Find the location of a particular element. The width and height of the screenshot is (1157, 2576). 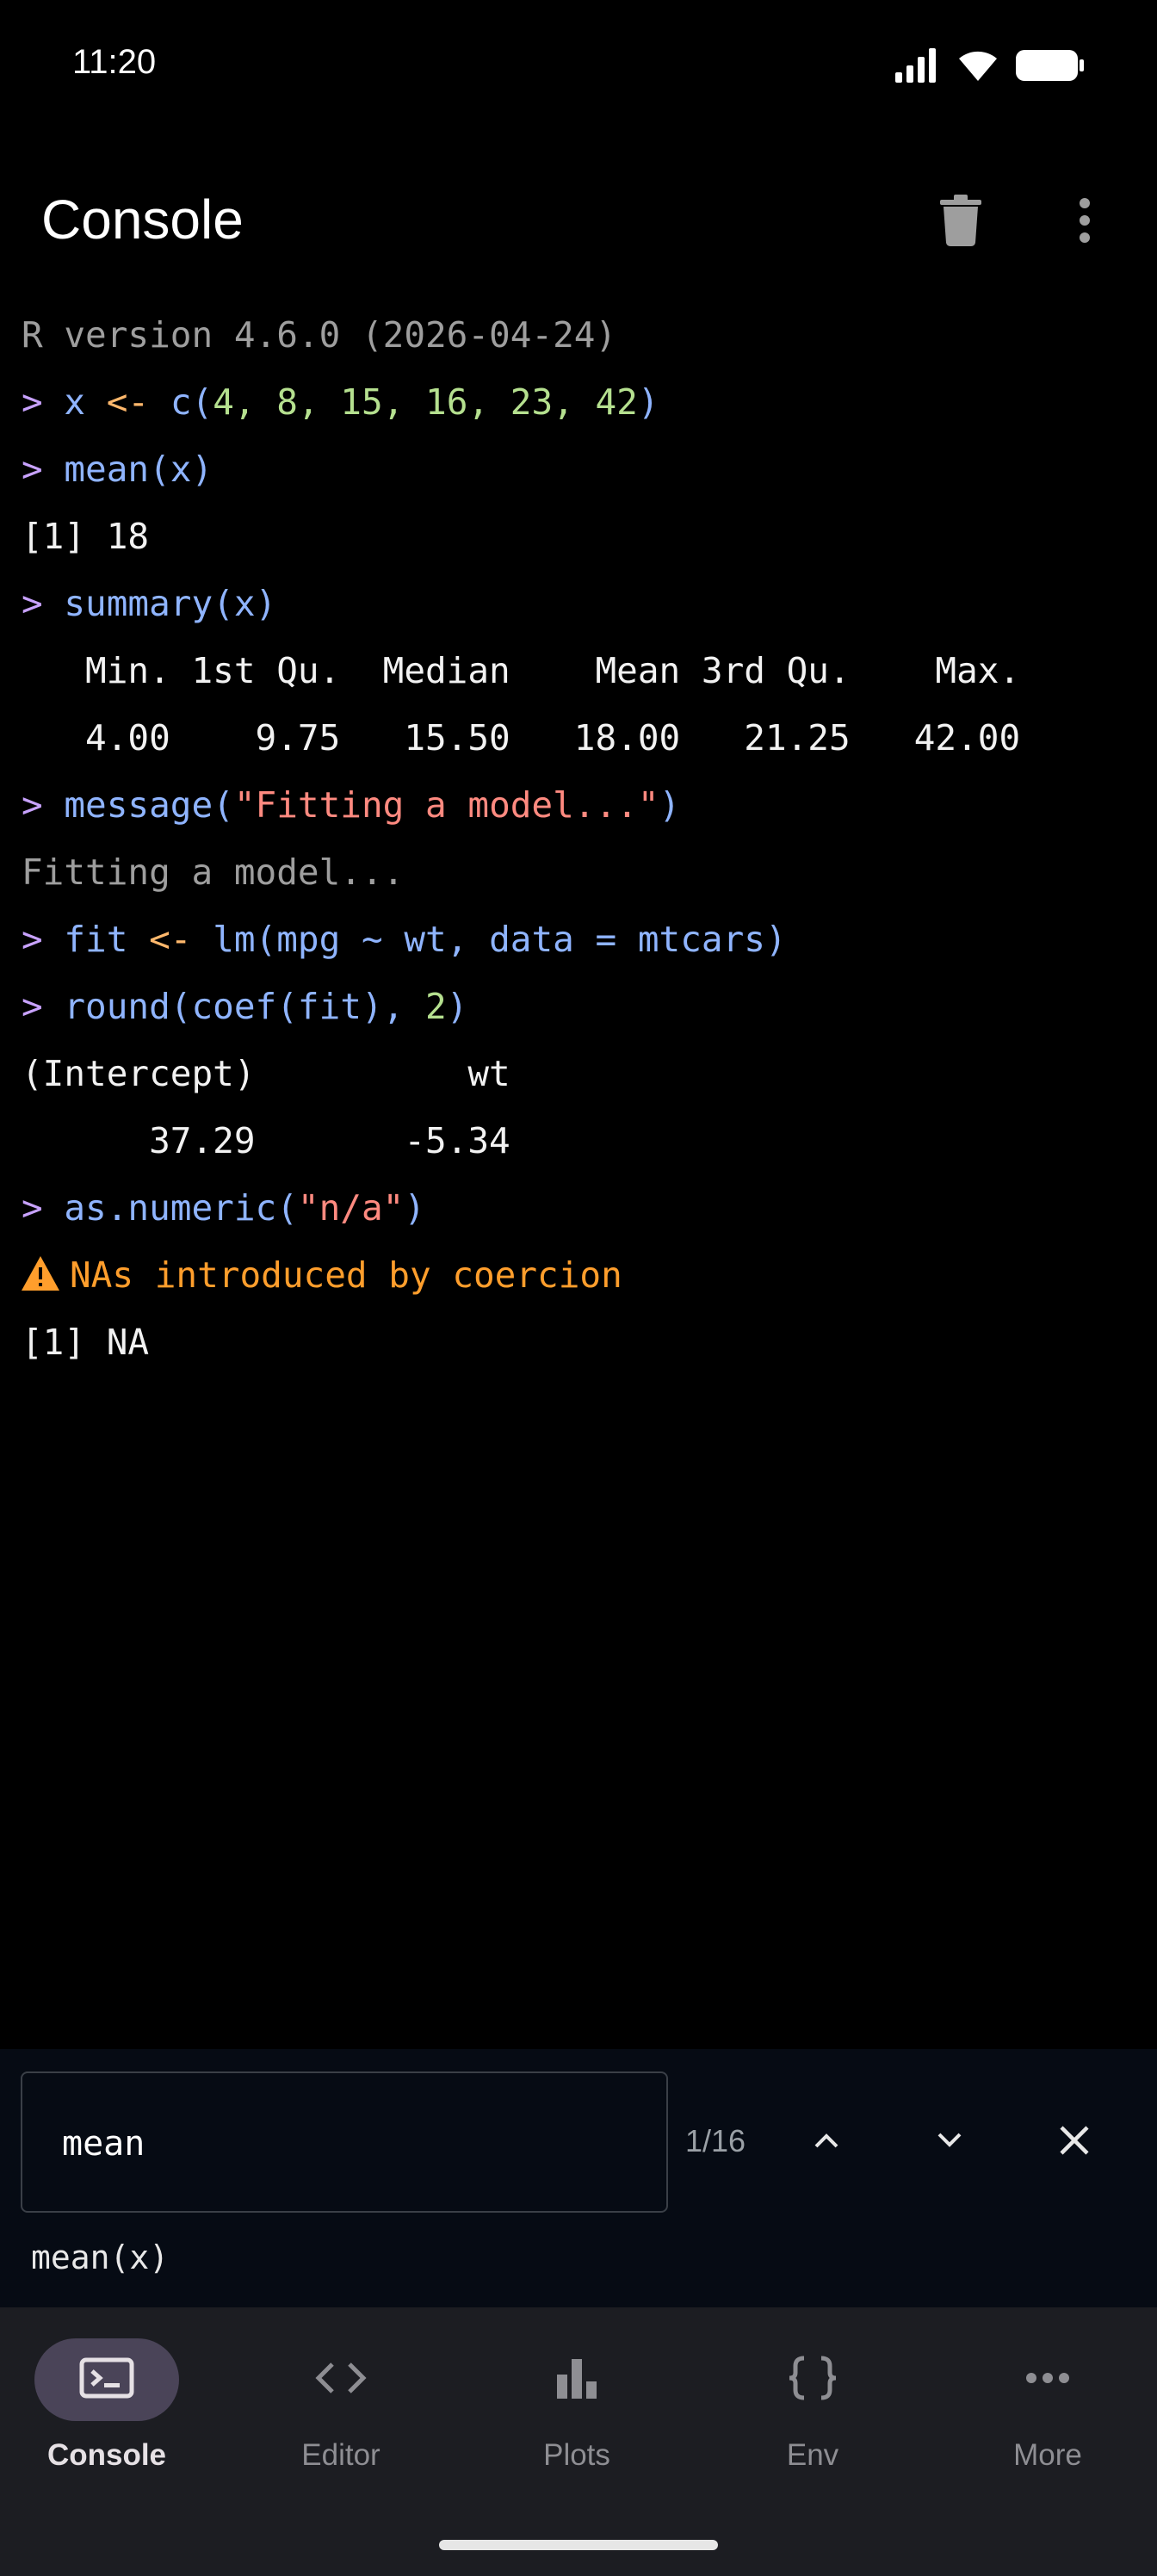

chevron-up-icon is located at coordinates (827, 2143).